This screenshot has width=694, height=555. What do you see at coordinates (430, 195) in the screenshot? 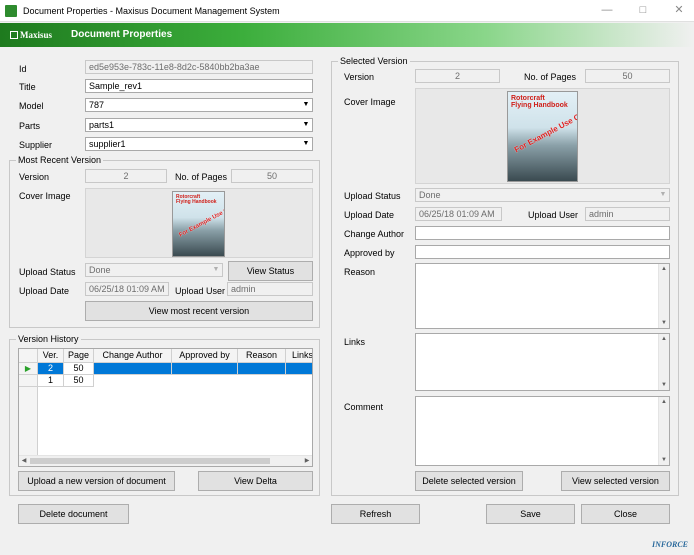
I see `selected-upload-status-value: Done` at bounding box center [430, 195].